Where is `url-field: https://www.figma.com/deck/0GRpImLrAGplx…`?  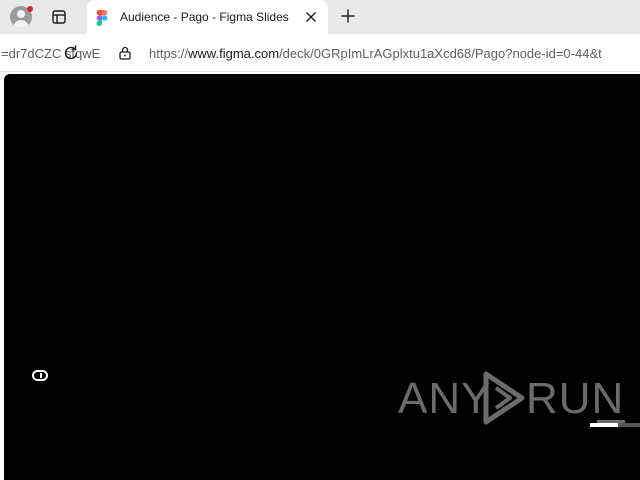 url-field: https://www.figma.com/deck/0GRpImLrAGplx… is located at coordinates (376, 53).